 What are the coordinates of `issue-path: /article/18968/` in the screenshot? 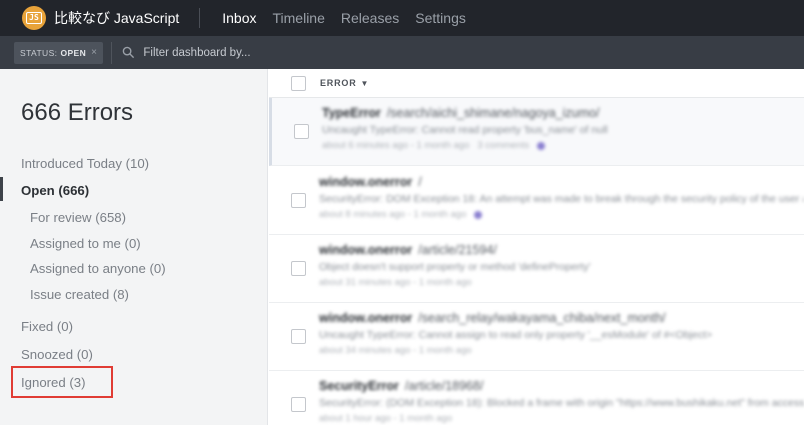 It's located at (444, 386).